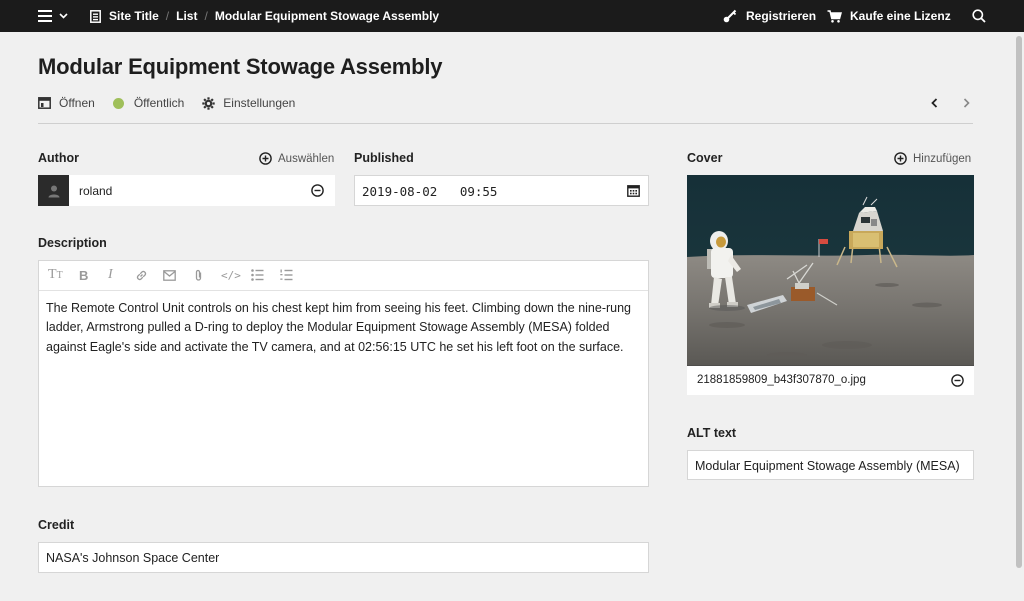 The image size is (1024, 601). What do you see at coordinates (343, 276) in the screenshot?
I see `editor-toolbar: TT B I </>` at bounding box center [343, 276].